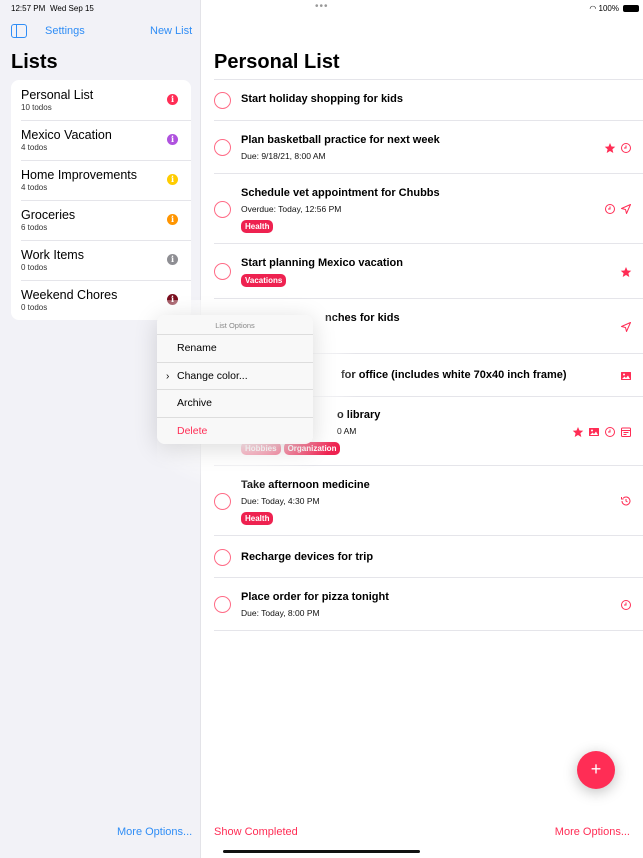 This screenshot has width=643, height=858. What do you see at coordinates (101, 260) in the screenshot?
I see `list-item: Work Items 0 todos i` at bounding box center [101, 260].